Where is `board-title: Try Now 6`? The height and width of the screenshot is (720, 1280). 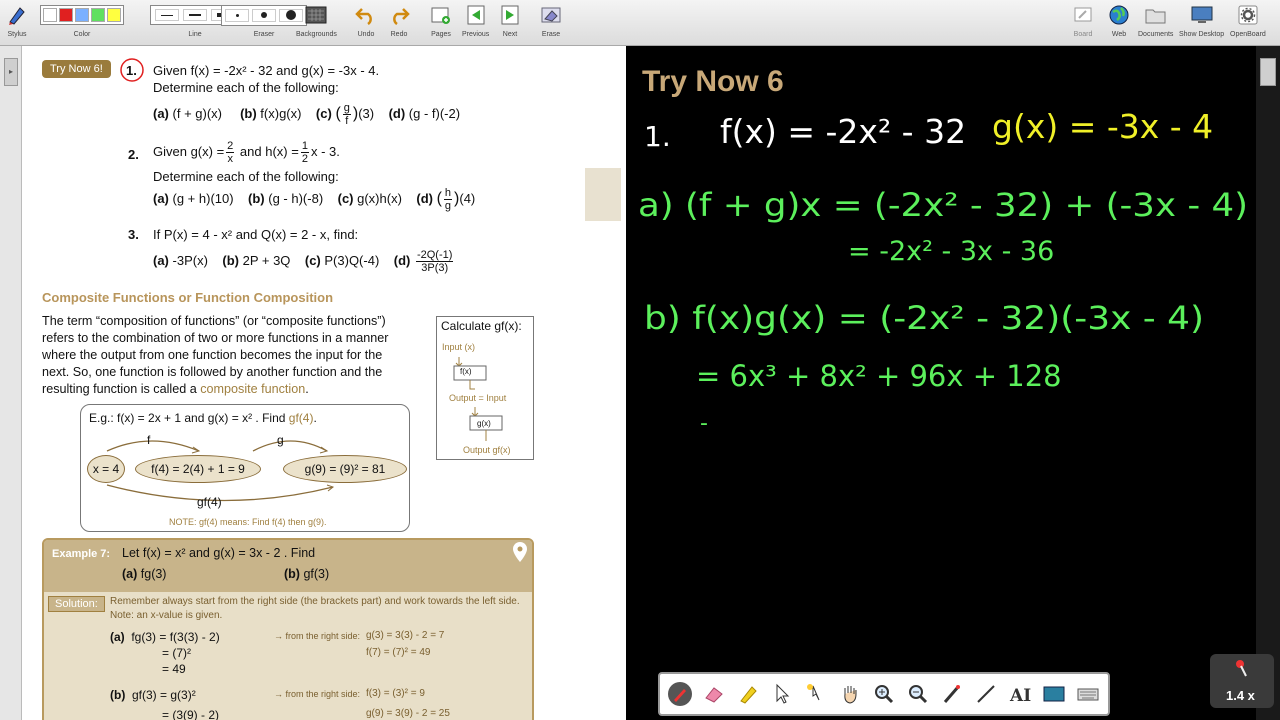 board-title: Try Now 6 is located at coordinates (713, 81).